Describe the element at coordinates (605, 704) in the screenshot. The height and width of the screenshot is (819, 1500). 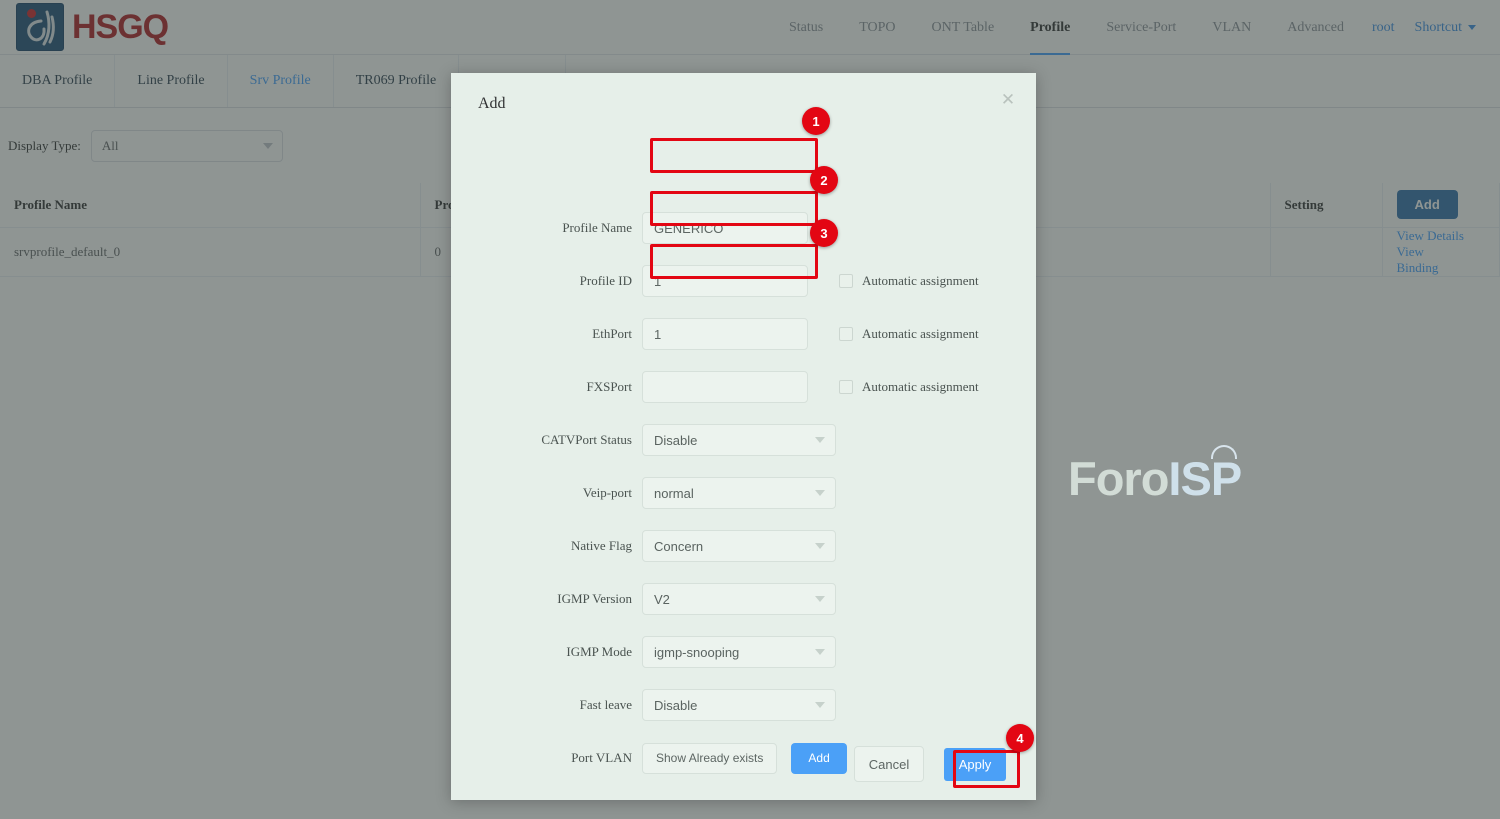
I see `label-fast-leave: Fast leave` at that location.